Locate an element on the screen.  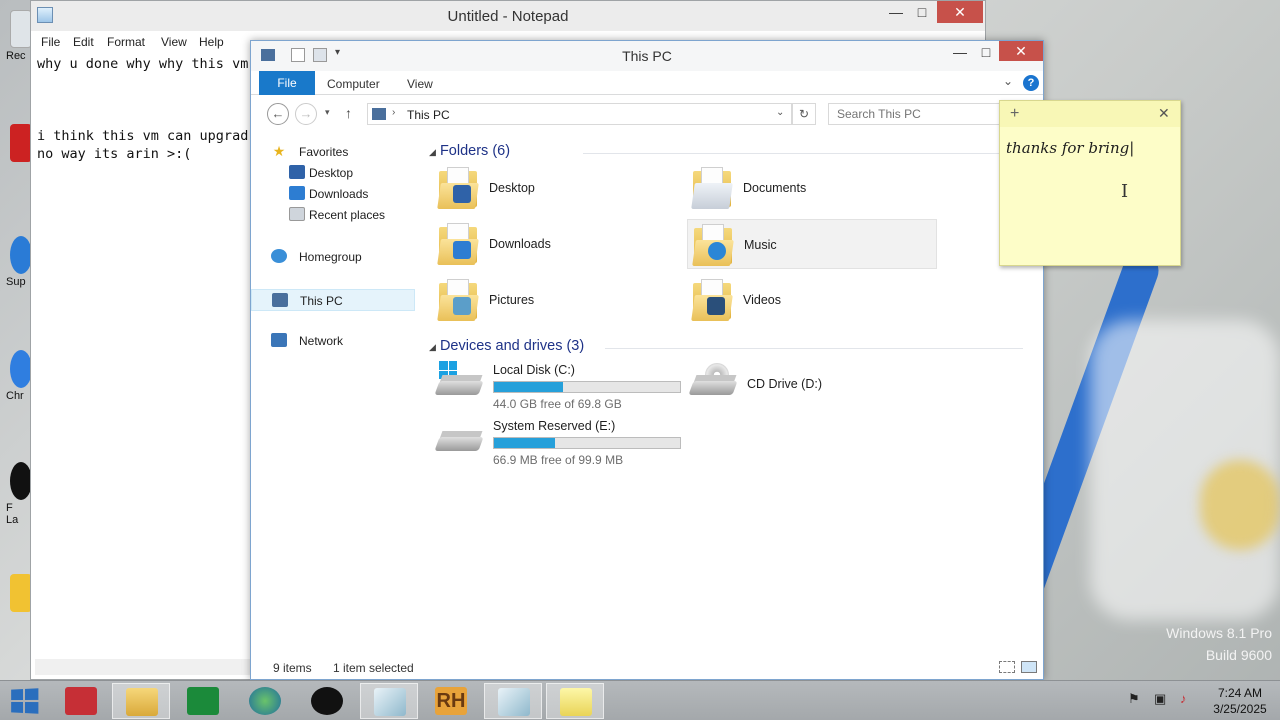
sticky-note: + ✕ thanks for bring| I is located at coordinates (1090, 183).